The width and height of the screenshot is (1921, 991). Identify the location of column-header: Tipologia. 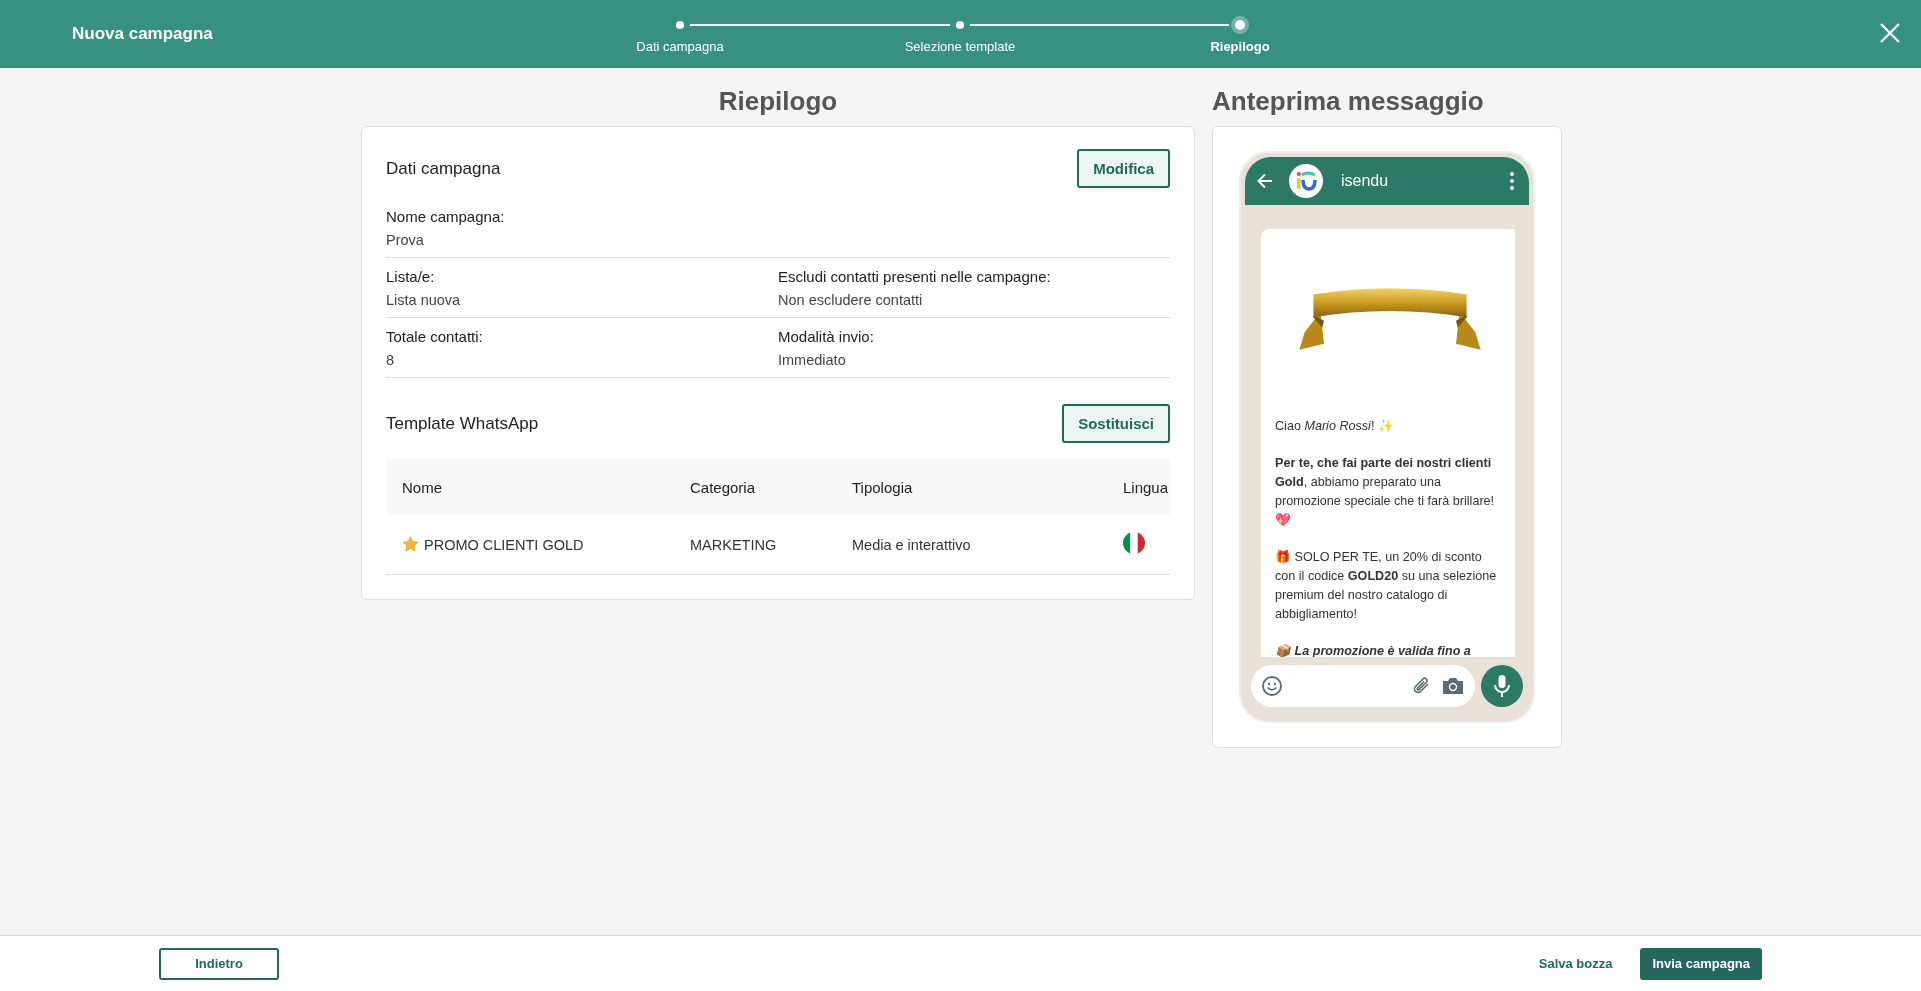
(883, 487).